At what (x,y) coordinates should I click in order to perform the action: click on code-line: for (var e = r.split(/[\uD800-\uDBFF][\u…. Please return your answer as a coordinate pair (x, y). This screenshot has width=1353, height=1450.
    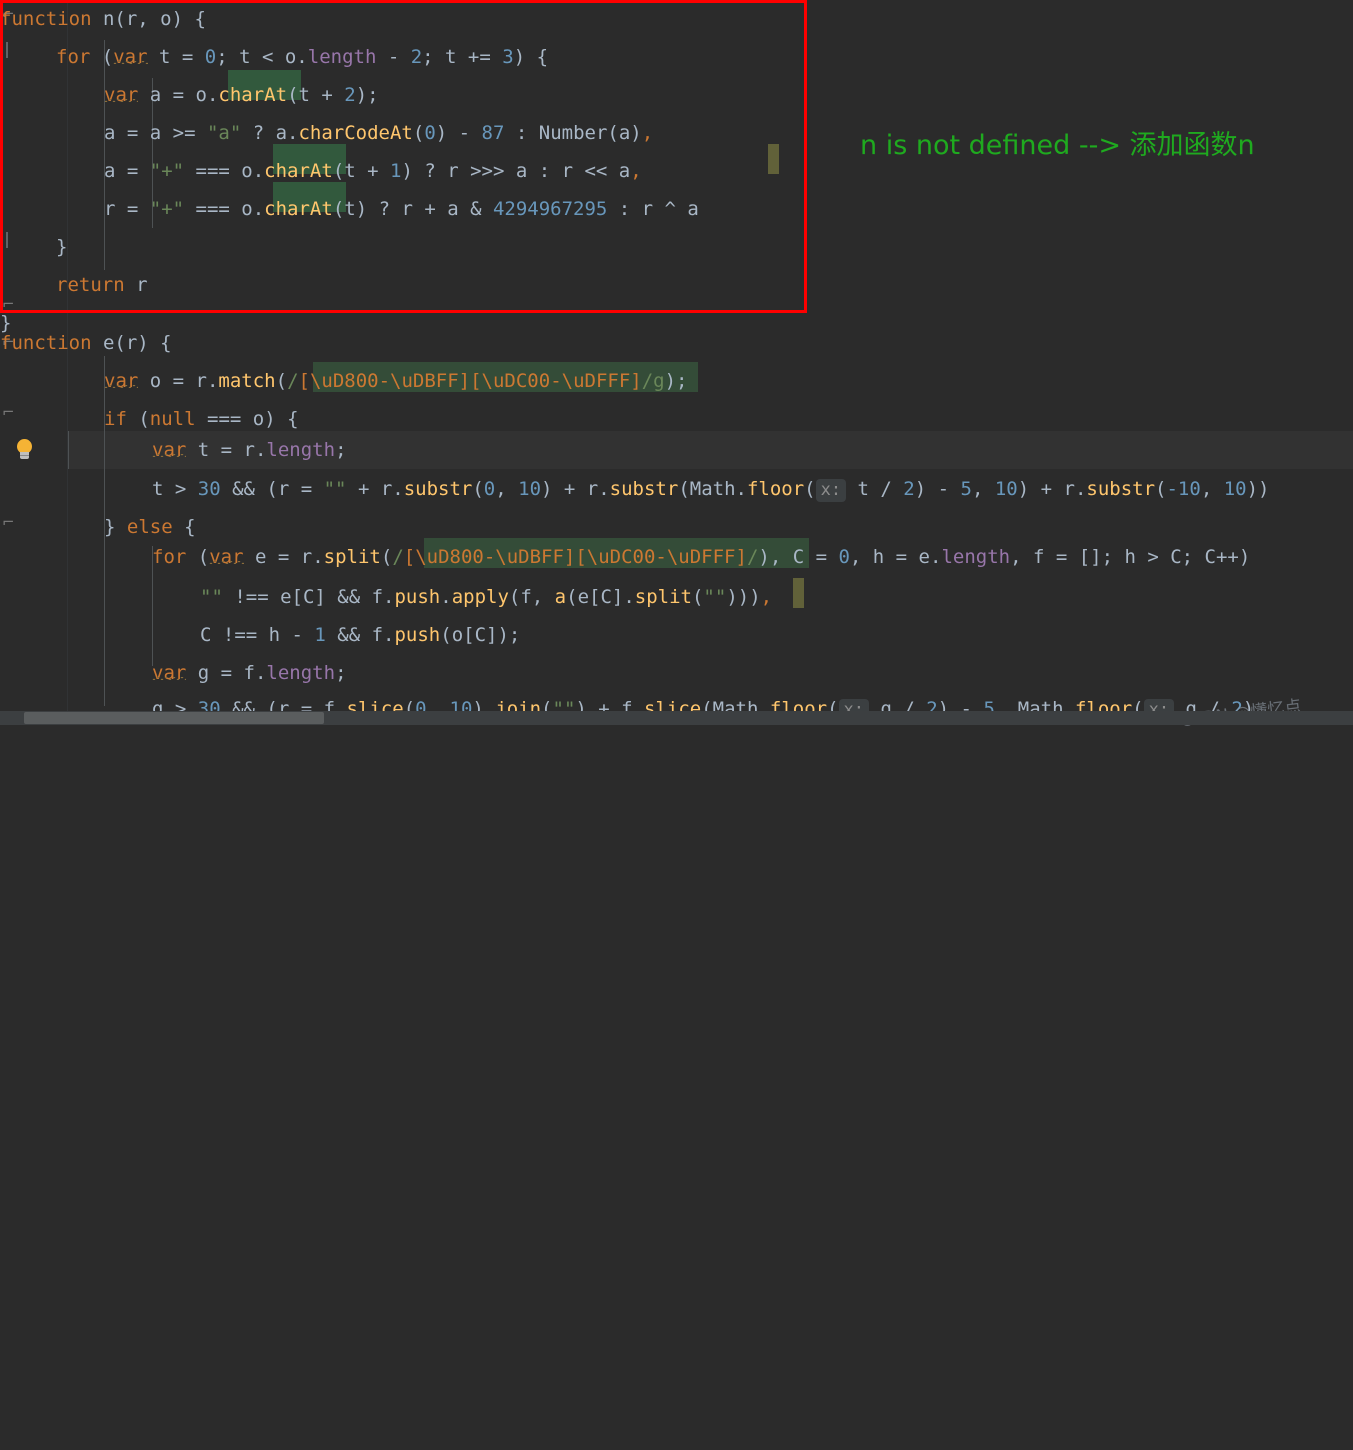
    Looking at the image, I should click on (701, 557).